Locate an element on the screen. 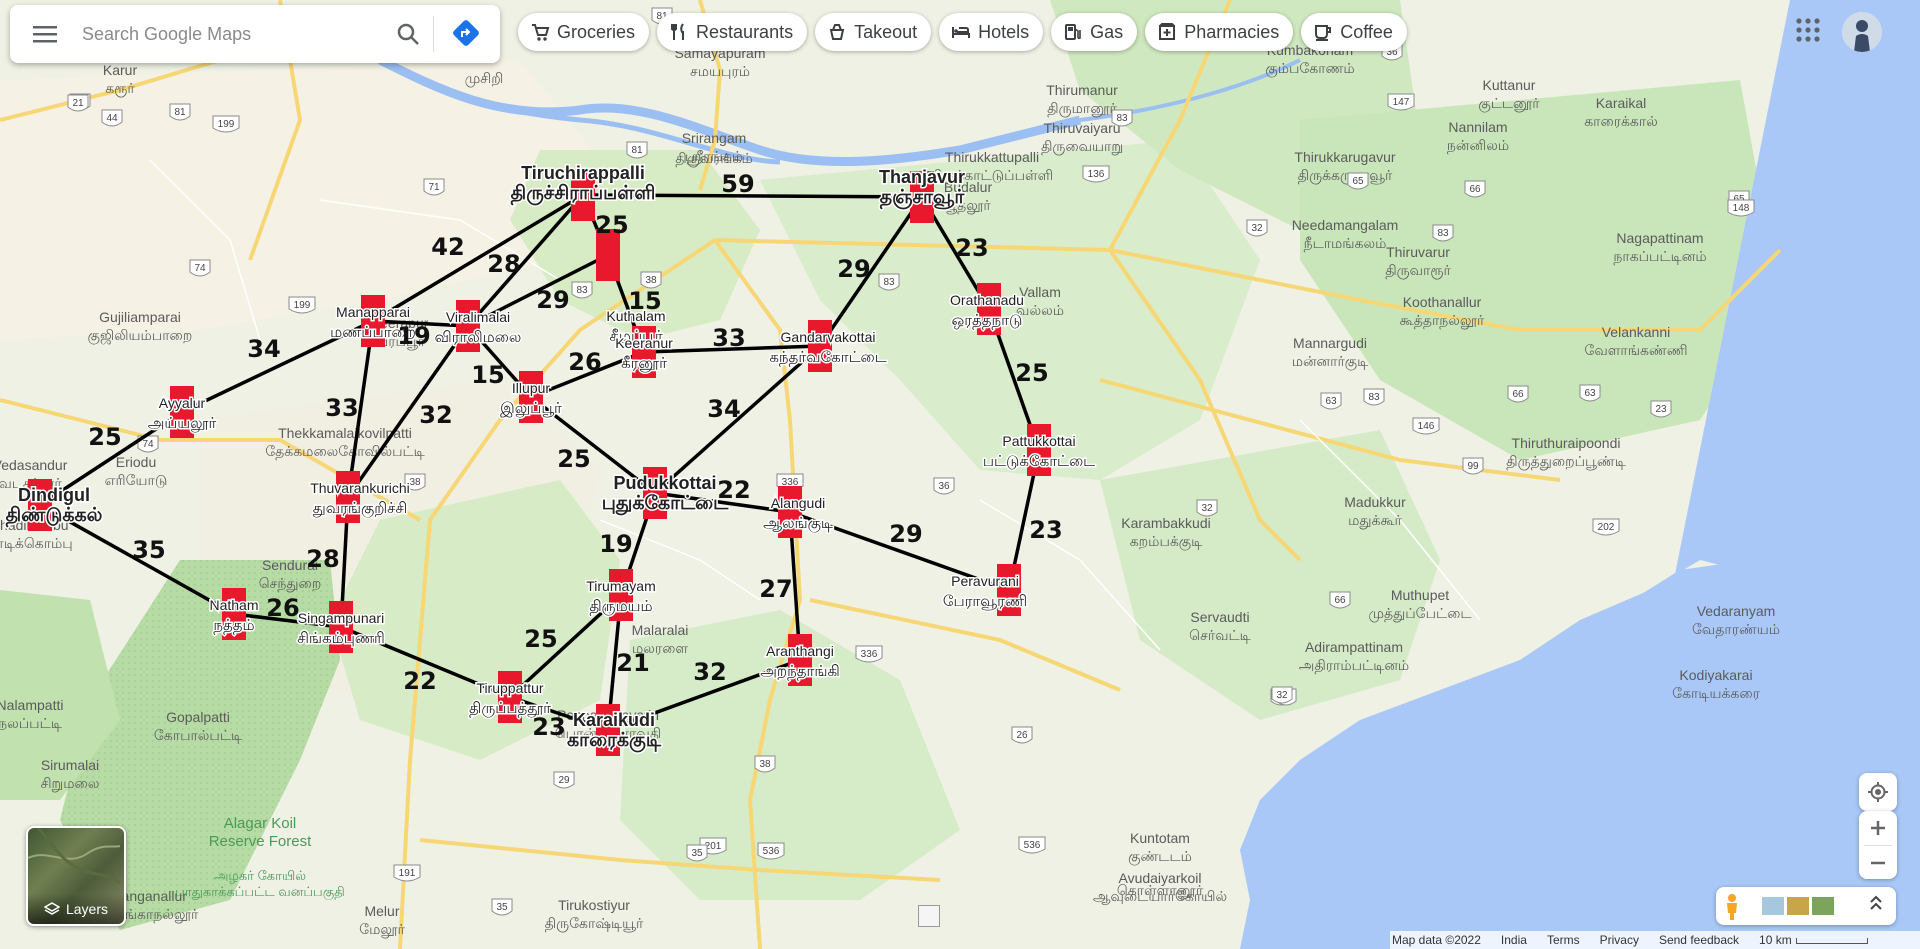 The width and height of the screenshot is (1920, 949). search-icon is located at coordinates (408, 34).